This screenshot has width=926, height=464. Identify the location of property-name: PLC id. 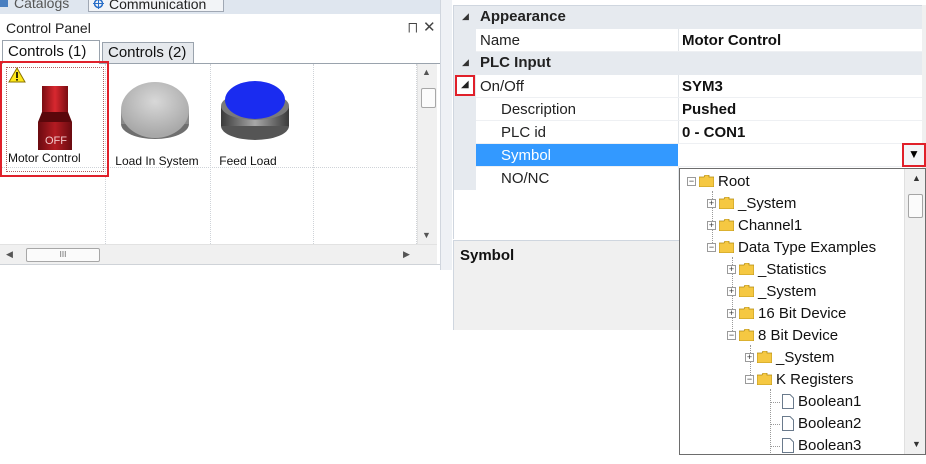
(524, 132).